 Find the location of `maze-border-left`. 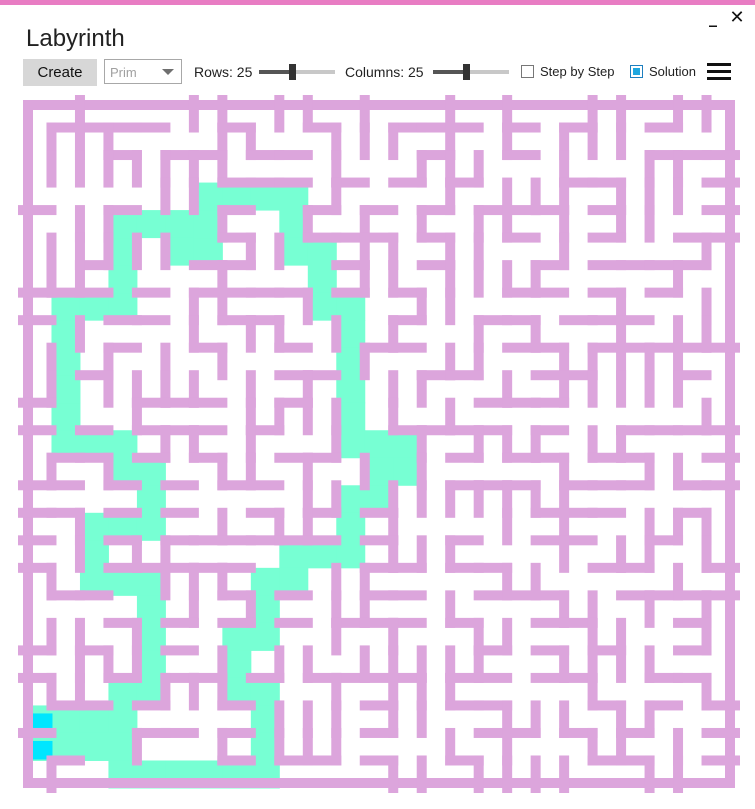

maze-border-left is located at coordinates (28, 444).